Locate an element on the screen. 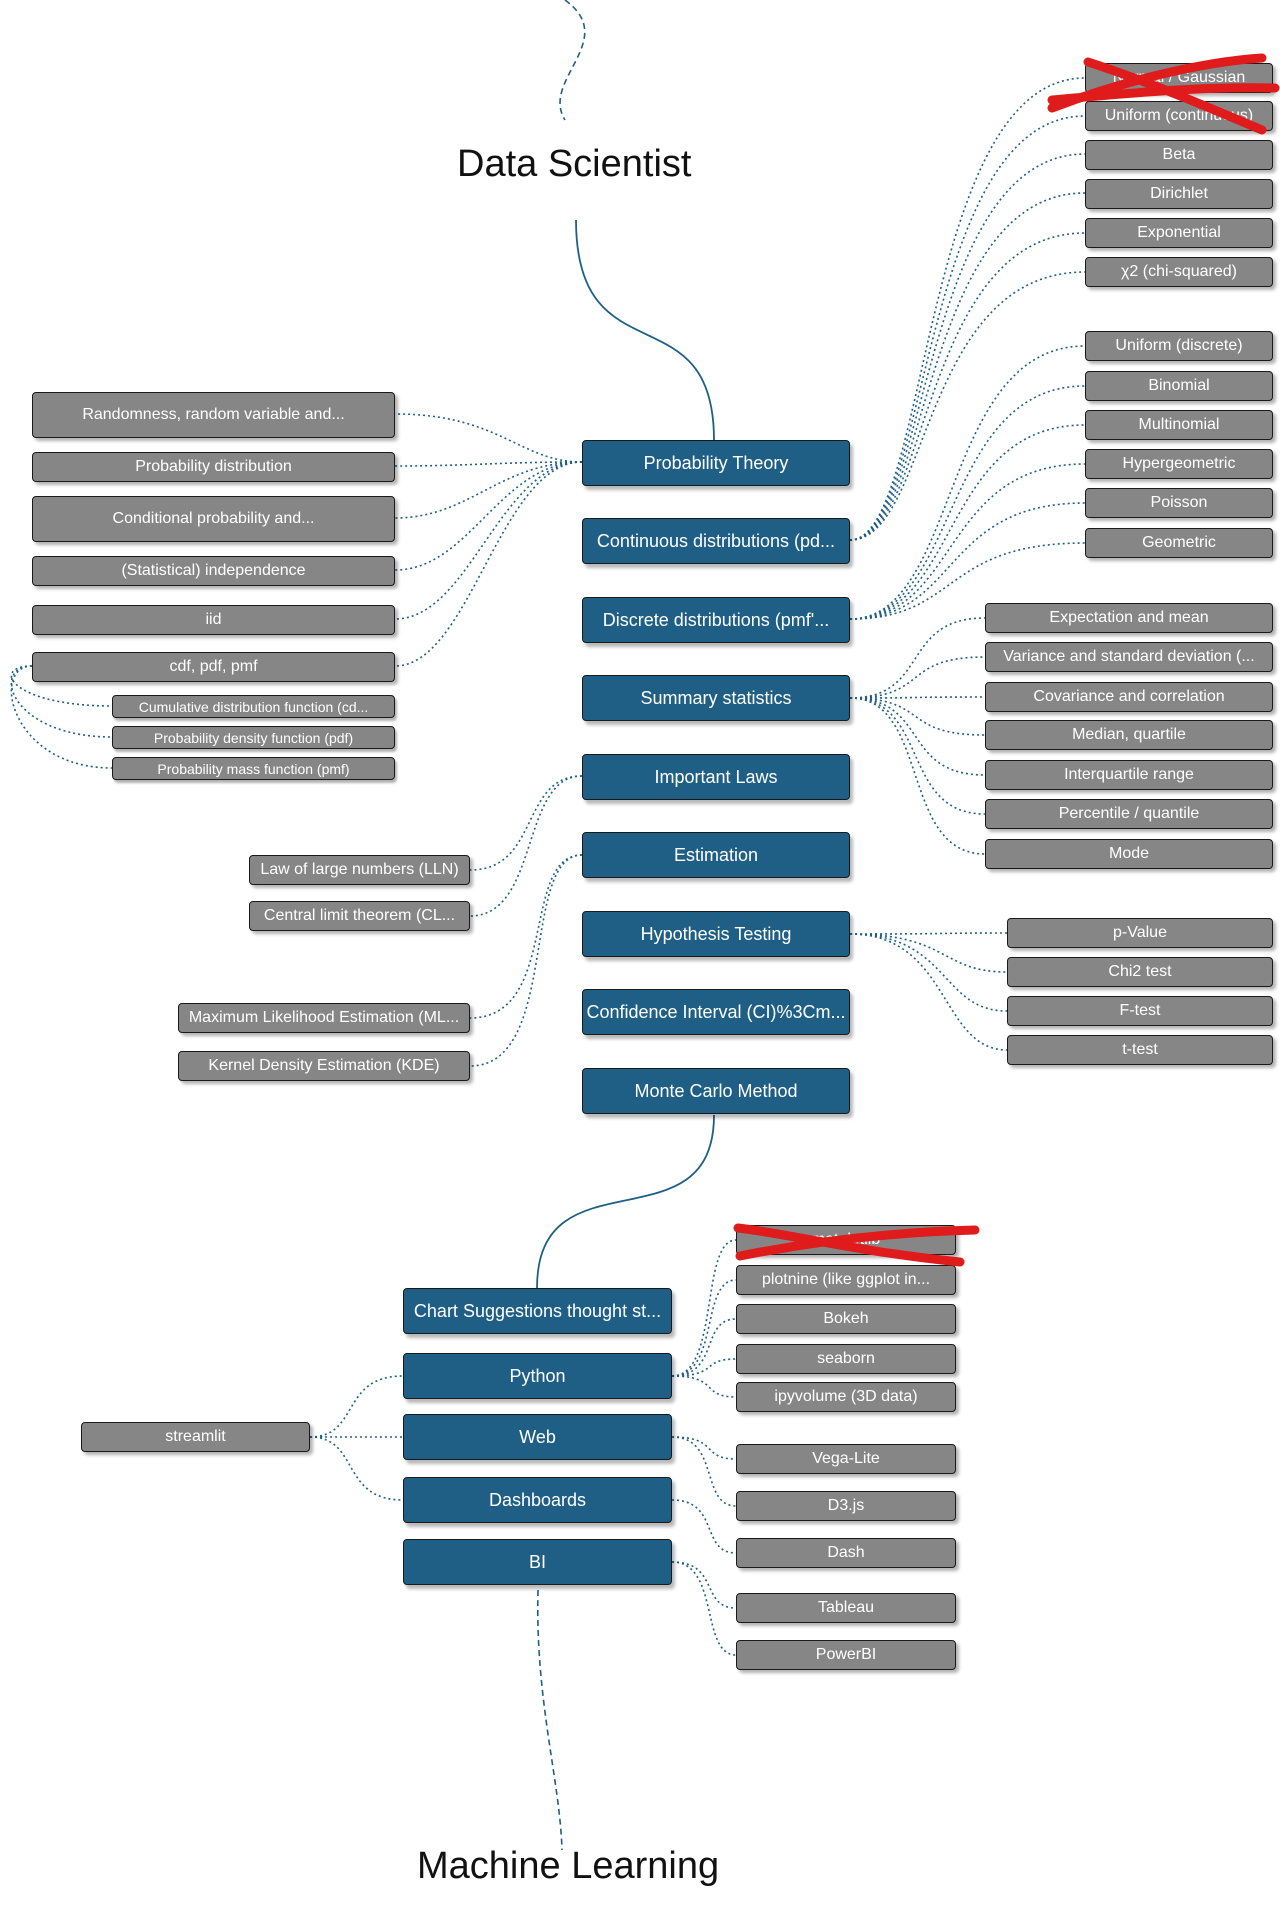 The width and height of the screenshot is (1280, 1920). cdf-child-density: Probability density function (pdf) is located at coordinates (253, 737).